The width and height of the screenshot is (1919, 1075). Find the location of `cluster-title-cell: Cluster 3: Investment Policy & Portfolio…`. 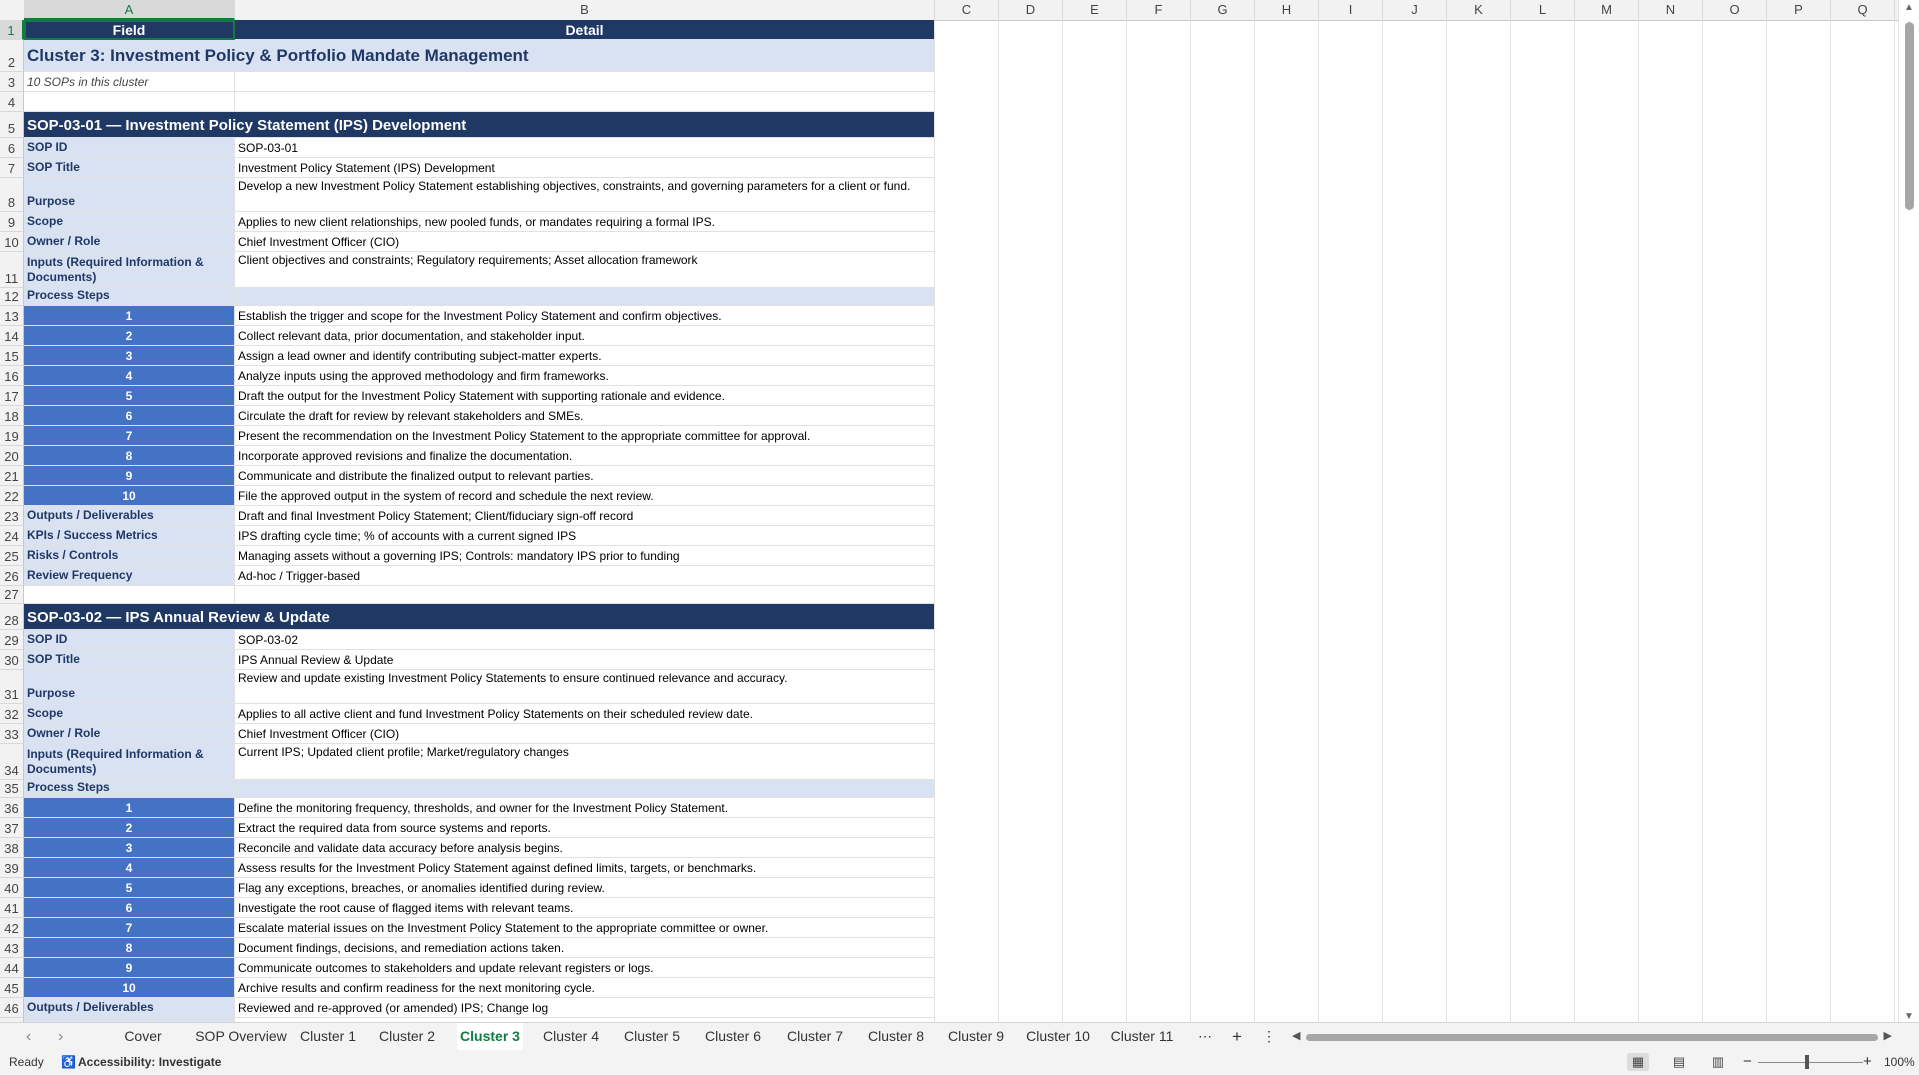

cluster-title-cell: Cluster 3: Investment Policy & Portfolio… is located at coordinates (479, 56).